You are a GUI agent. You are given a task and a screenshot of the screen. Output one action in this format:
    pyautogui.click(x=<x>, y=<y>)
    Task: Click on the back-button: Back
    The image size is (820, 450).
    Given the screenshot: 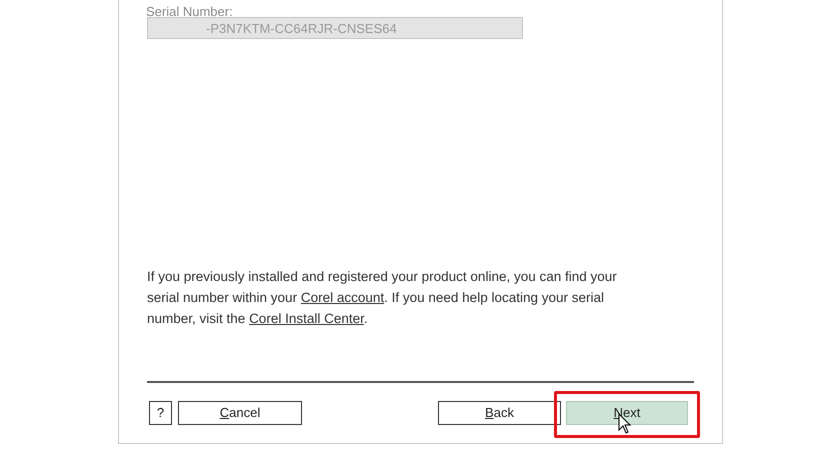 What is the action you would take?
    pyautogui.click(x=499, y=413)
    